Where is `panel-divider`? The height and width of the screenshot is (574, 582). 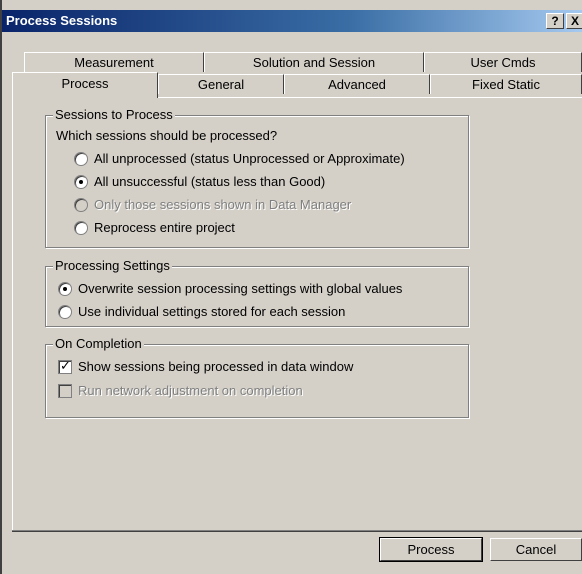 panel-divider is located at coordinates (297, 531).